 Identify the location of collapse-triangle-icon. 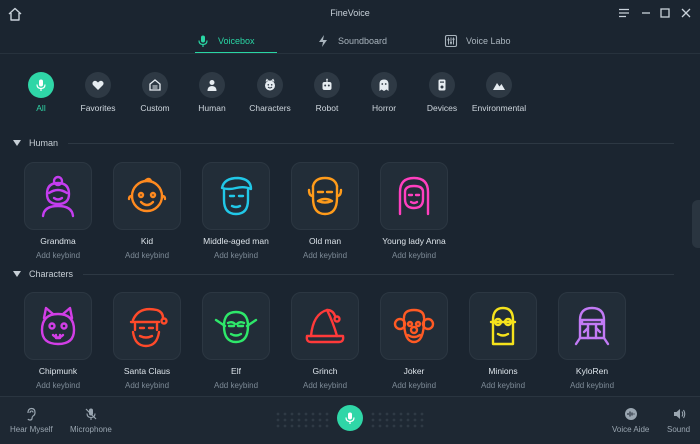
(17, 274).